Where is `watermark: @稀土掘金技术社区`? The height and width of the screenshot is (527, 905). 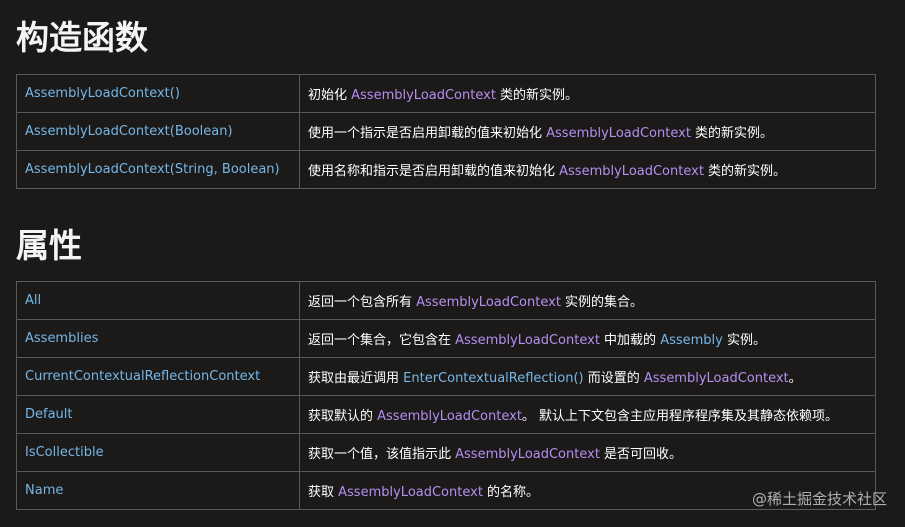 watermark: @稀土掘金技术社区 is located at coordinates (819, 499).